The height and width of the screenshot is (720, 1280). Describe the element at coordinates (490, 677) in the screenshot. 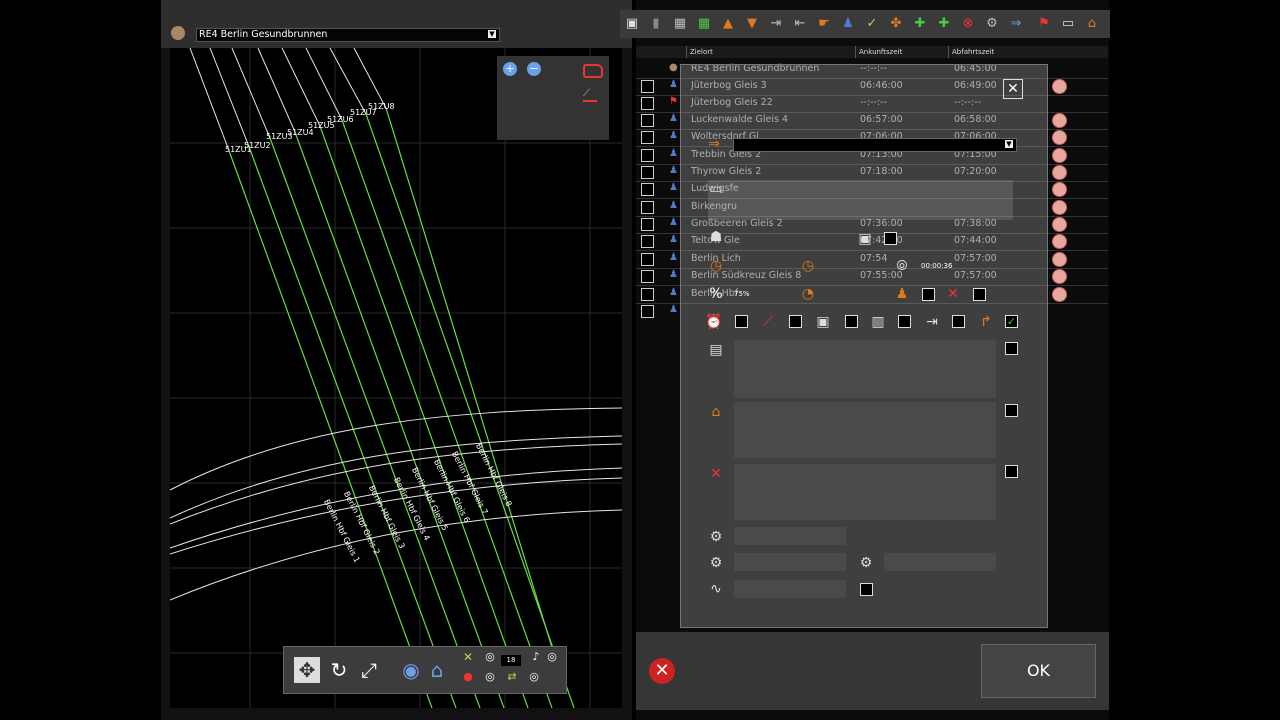

I see `radio-option-3: ◎` at that location.